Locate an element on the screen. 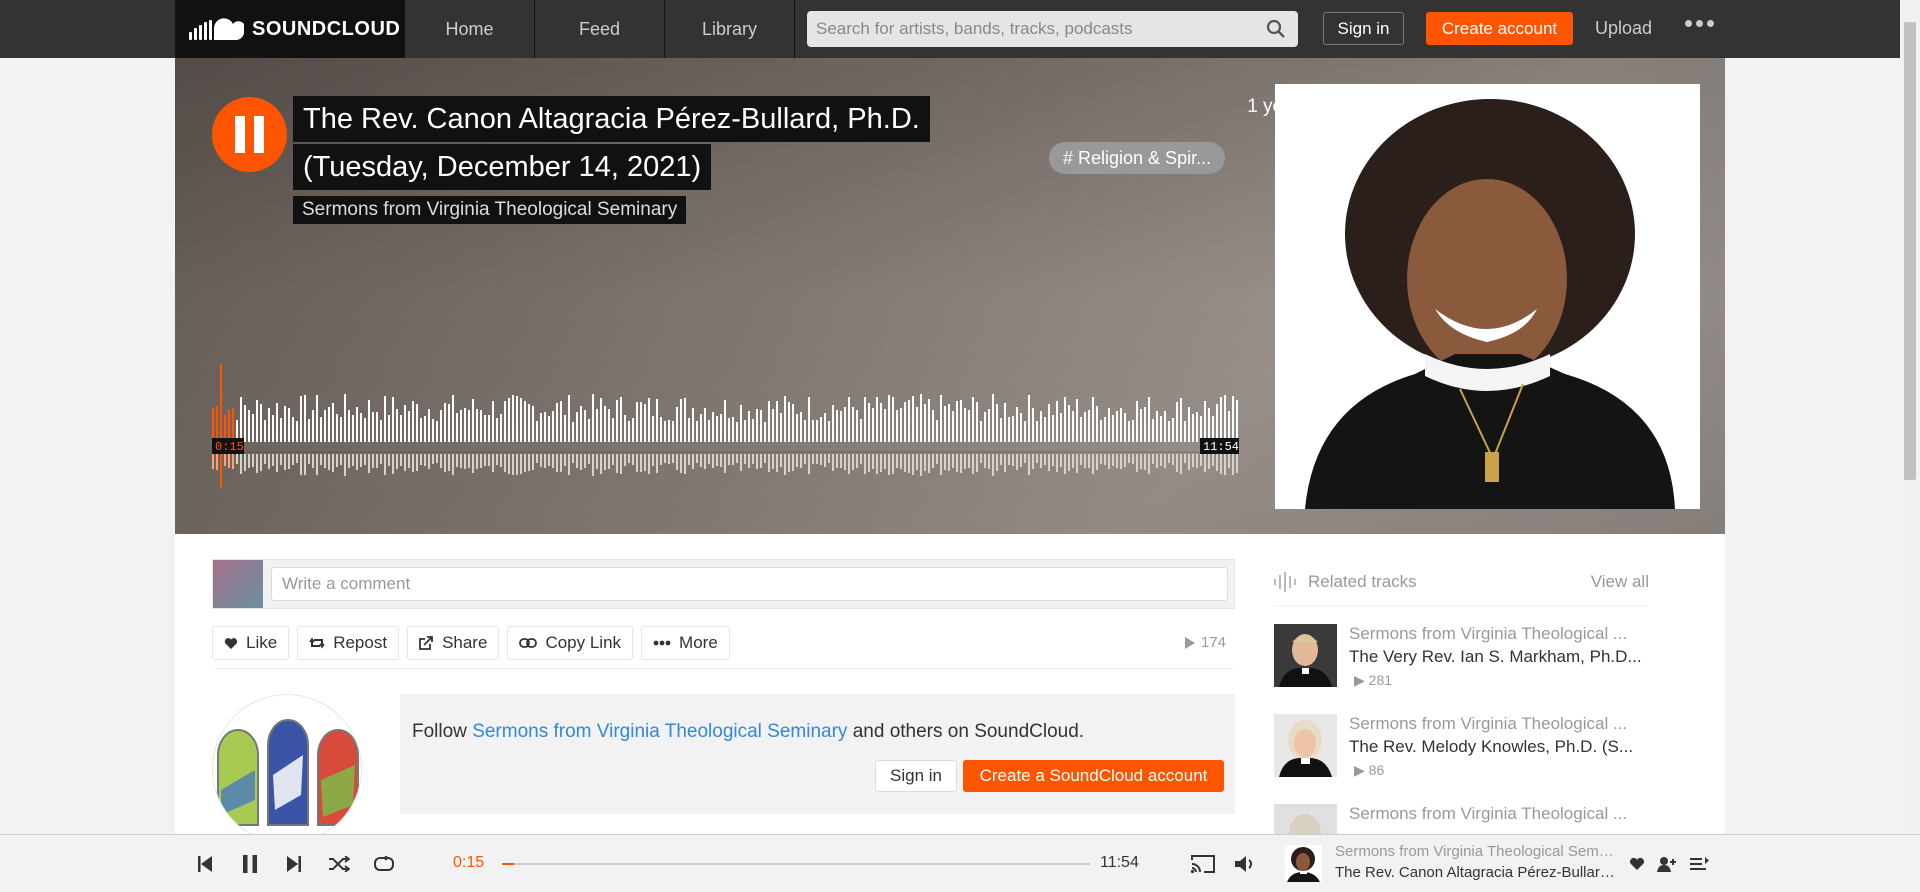 Image resolution: width=1920 pixels, height=892 pixels. comment-input is located at coordinates (749, 584).